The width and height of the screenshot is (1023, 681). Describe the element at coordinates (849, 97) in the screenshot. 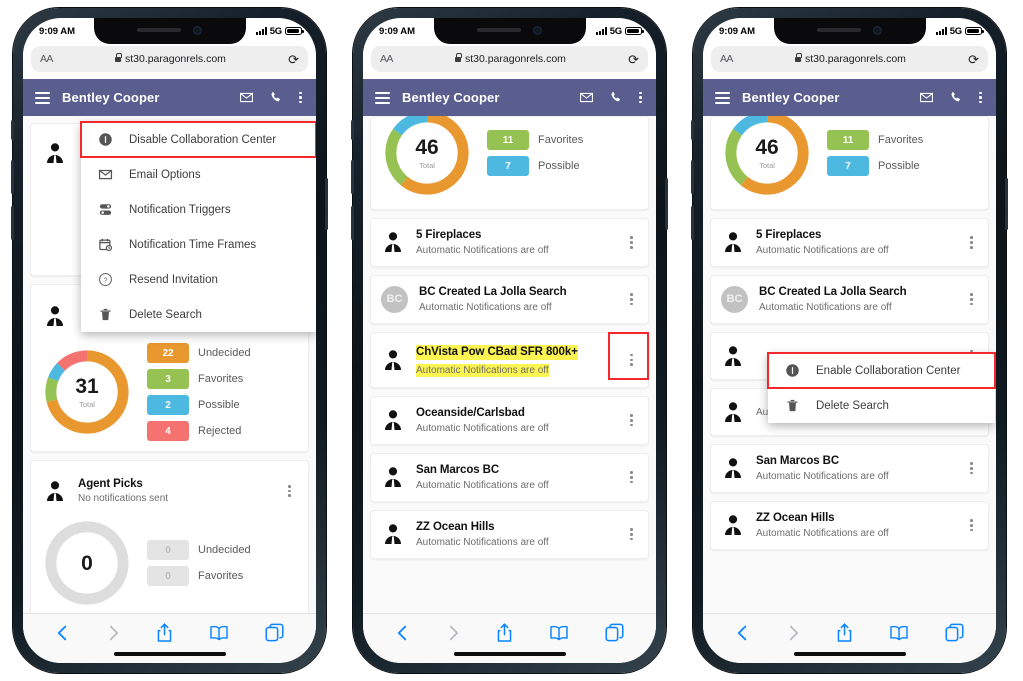

I see `app-header-3: Bentley Cooper` at that location.